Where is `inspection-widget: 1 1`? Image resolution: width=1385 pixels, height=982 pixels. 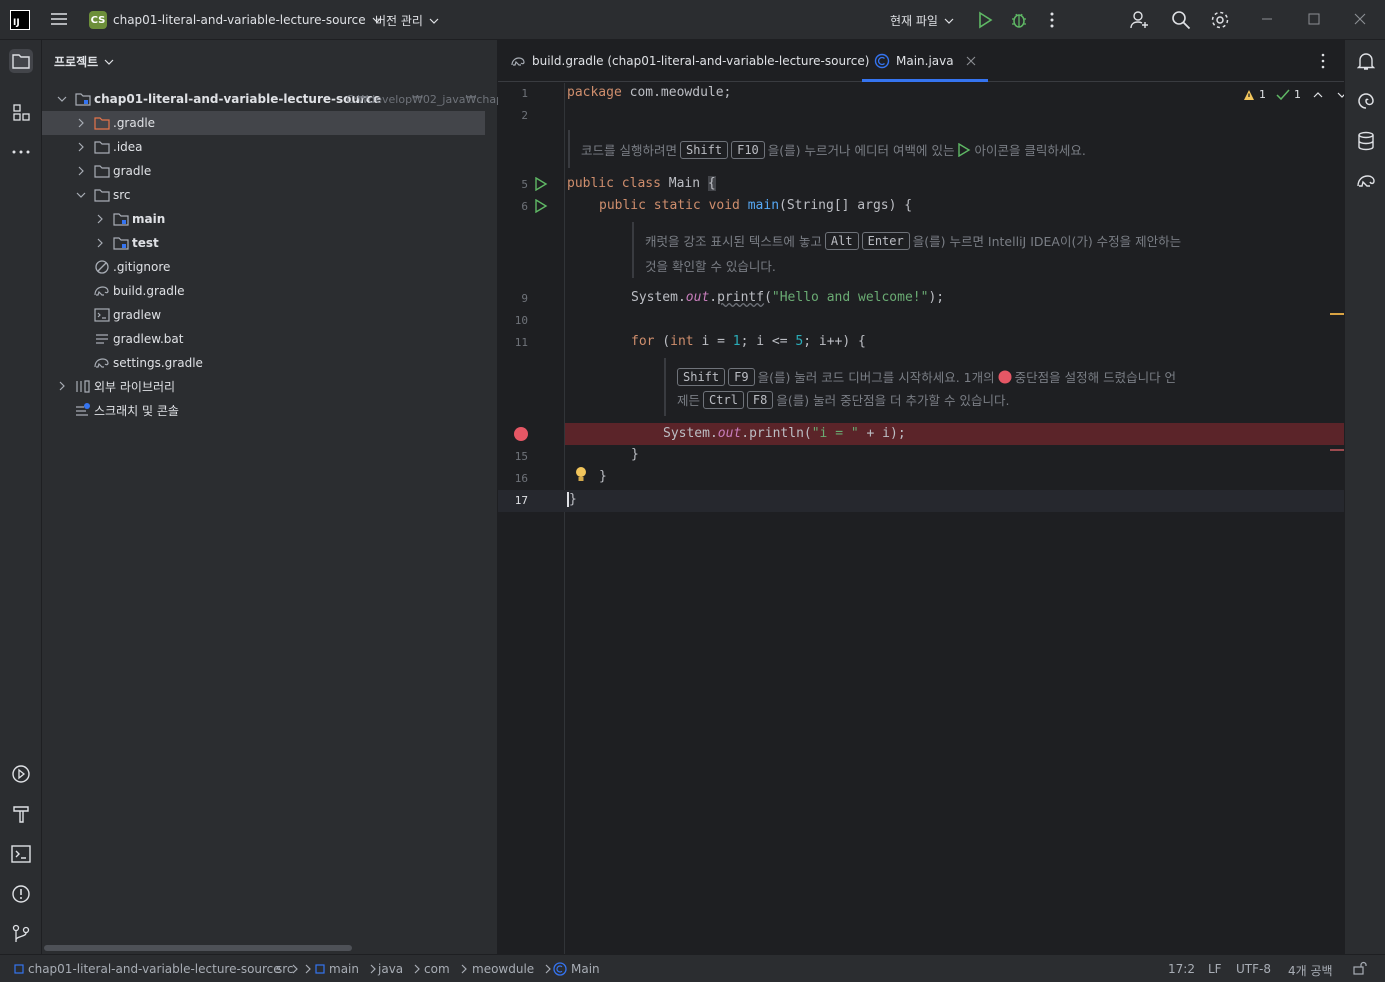 inspection-widget: 1 1 is located at coordinates (1295, 94).